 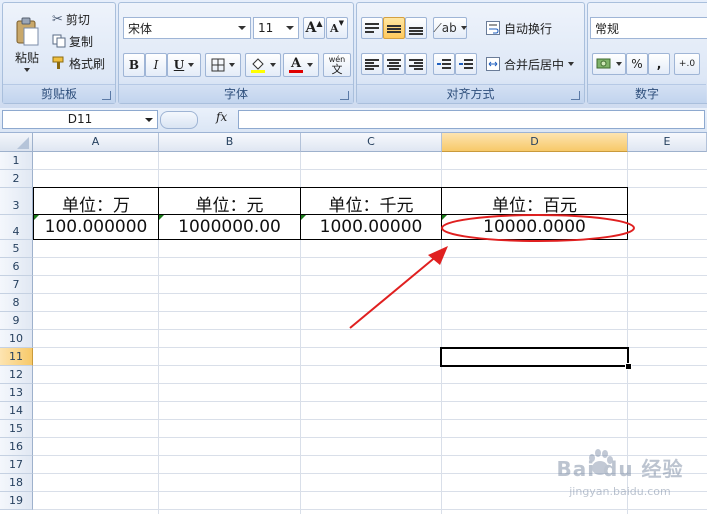 I want to click on percent-label: %, so click(x=637, y=64).